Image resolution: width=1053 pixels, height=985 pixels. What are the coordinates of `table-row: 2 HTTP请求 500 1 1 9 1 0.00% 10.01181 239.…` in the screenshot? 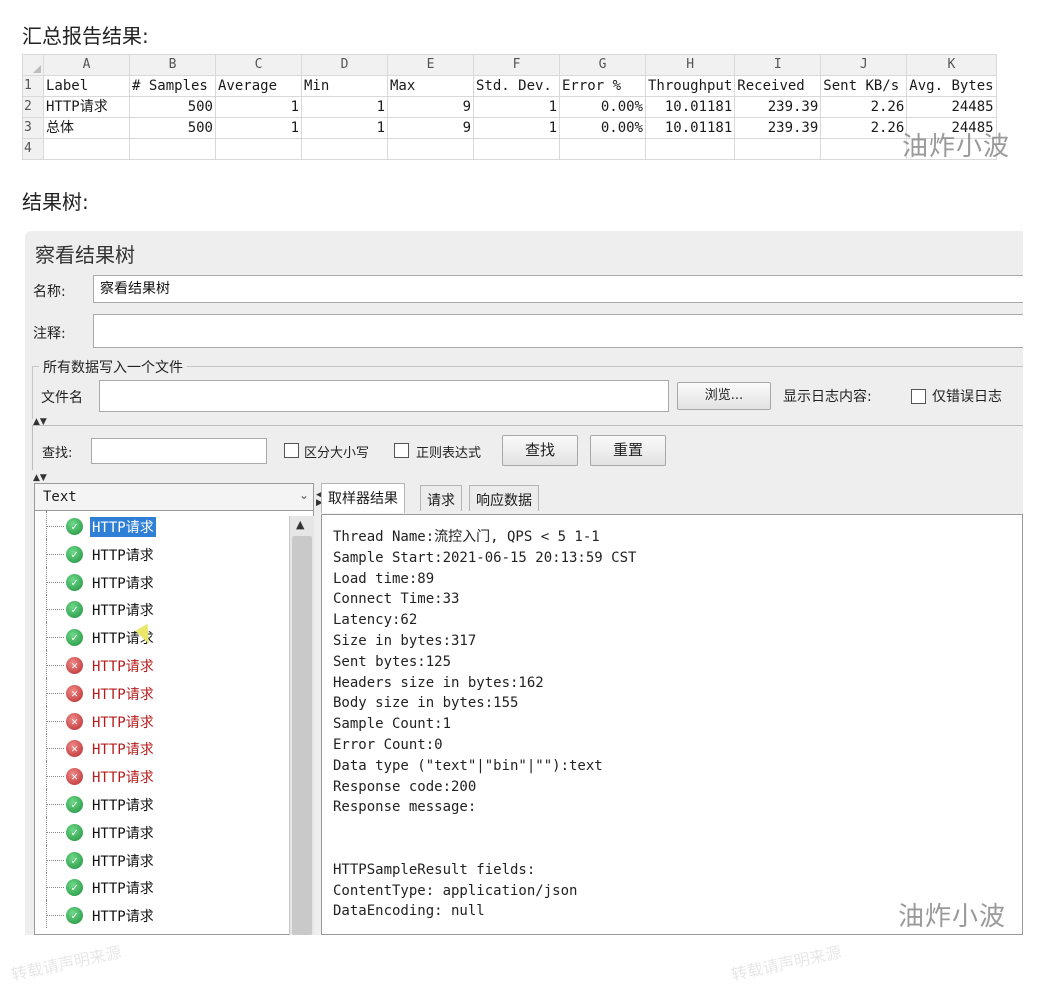 It's located at (509, 107).